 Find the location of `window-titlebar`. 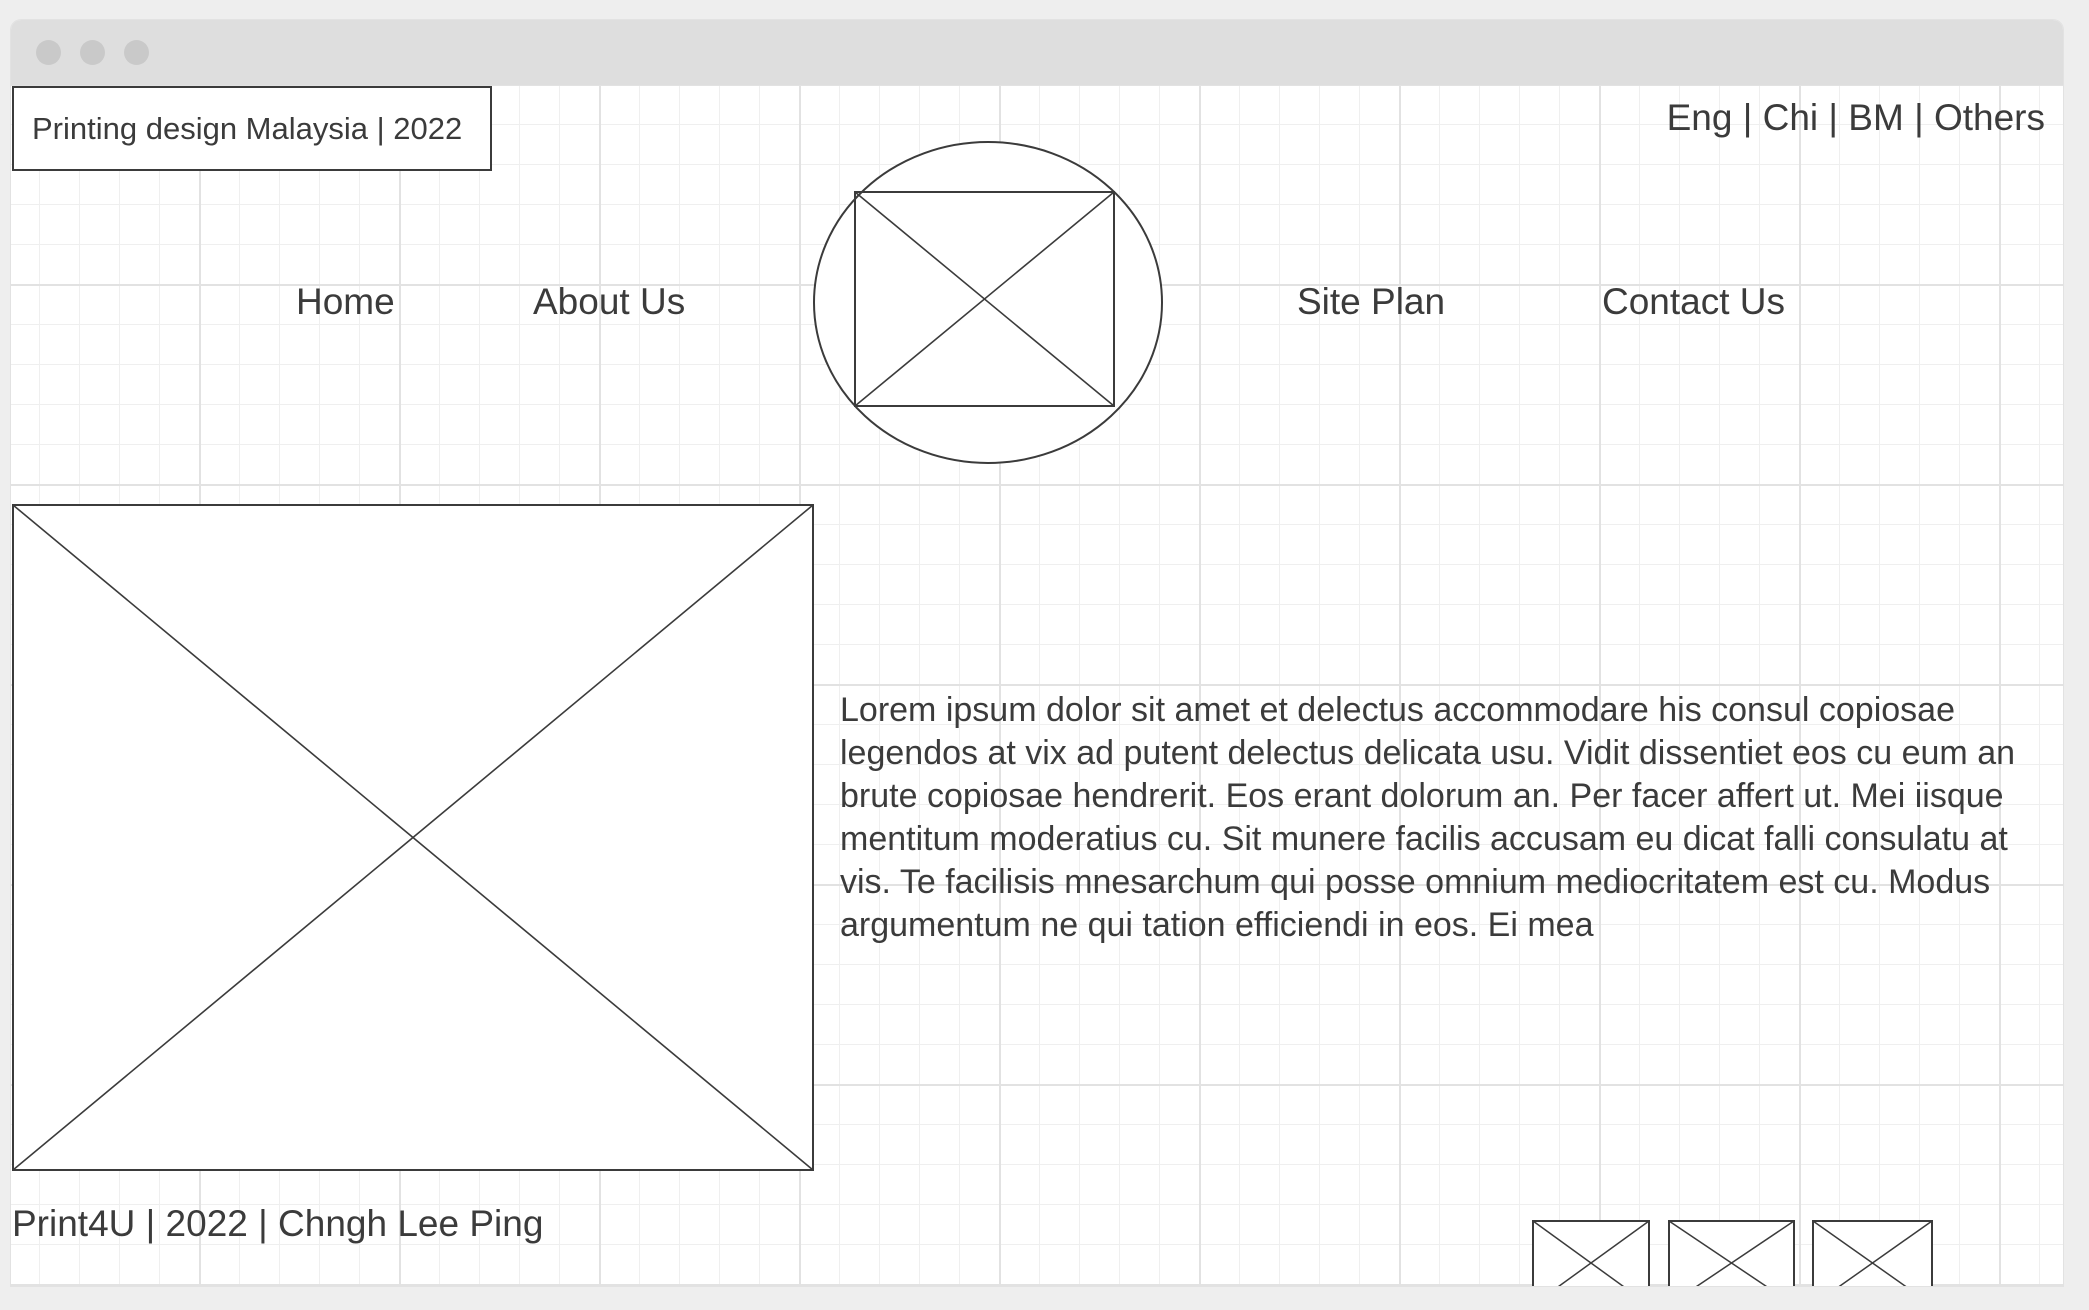

window-titlebar is located at coordinates (1037, 52).